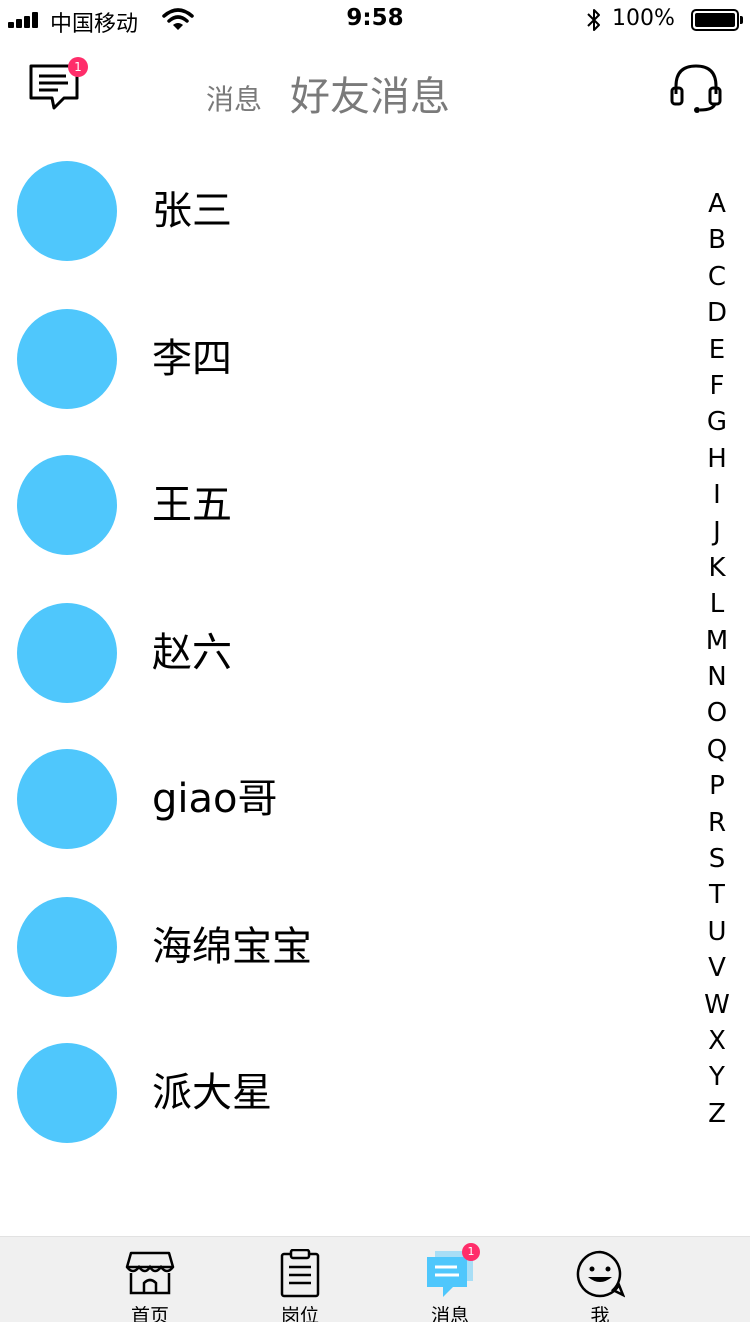  What do you see at coordinates (717, 422) in the screenshot?
I see `alphabet-letter: G` at bounding box center [717, 422].